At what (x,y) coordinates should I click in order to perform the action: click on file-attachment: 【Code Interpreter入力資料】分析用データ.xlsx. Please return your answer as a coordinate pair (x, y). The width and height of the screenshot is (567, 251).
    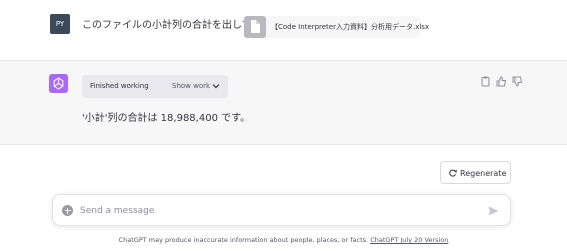
    Looking at the image, I should click on (336, 27).